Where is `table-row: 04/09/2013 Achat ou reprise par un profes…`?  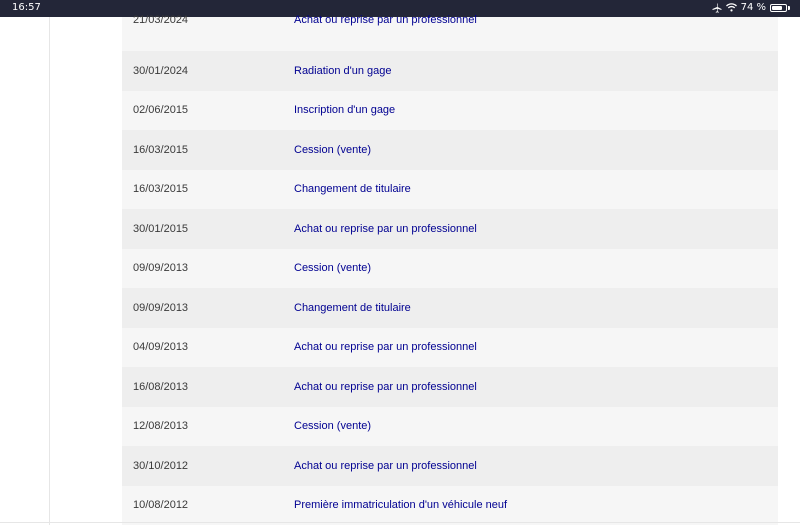
table-row: 04/09/2013 Achat ou reprise par un profes… is located at coordinates (450, 347).